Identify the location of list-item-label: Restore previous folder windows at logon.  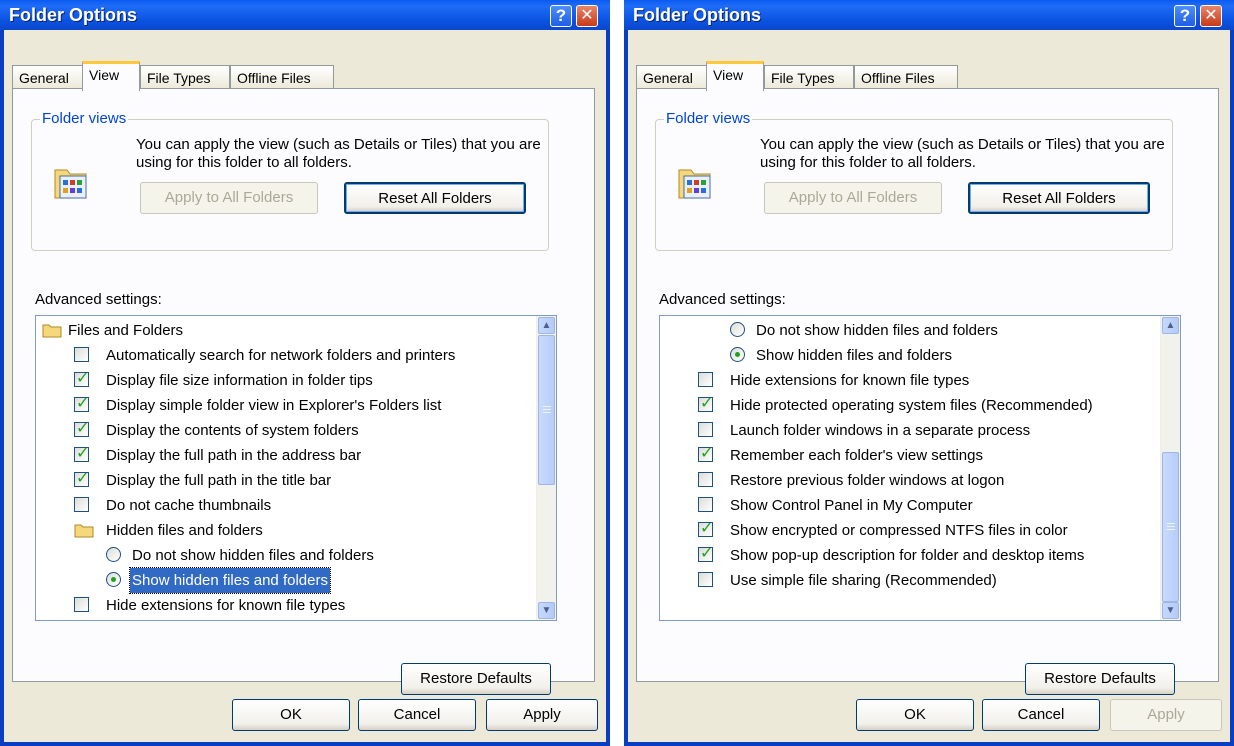
(867, 480).